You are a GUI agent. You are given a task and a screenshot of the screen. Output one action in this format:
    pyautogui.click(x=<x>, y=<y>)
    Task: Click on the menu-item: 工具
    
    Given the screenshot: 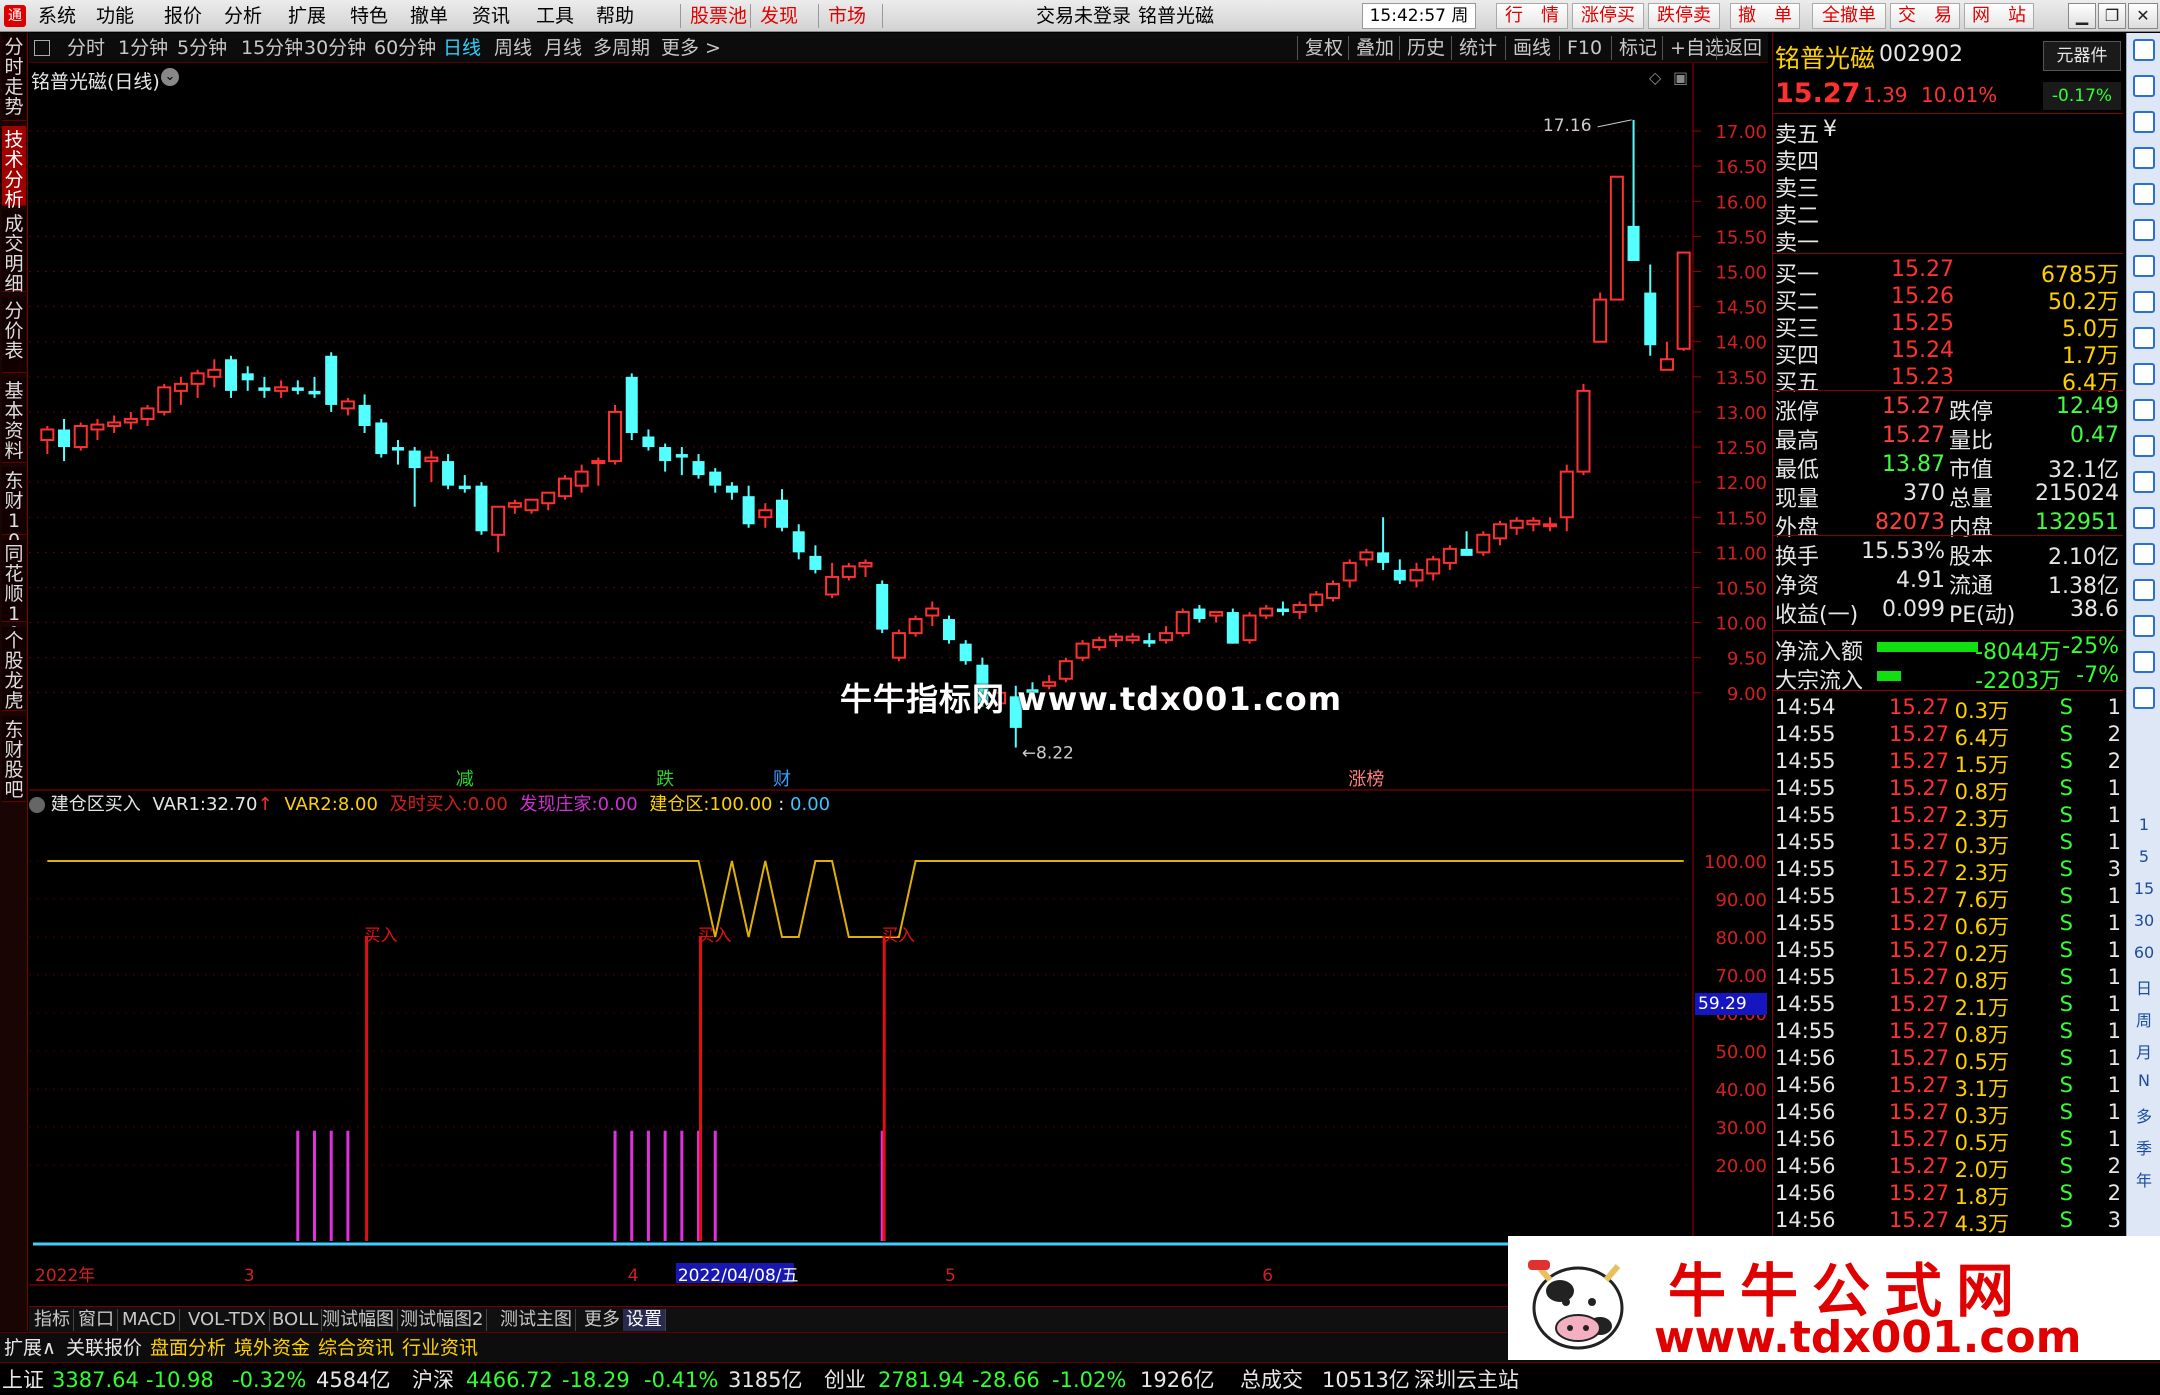 What is the action you would take?
    pyautogui.click(x=555, y=16)
    